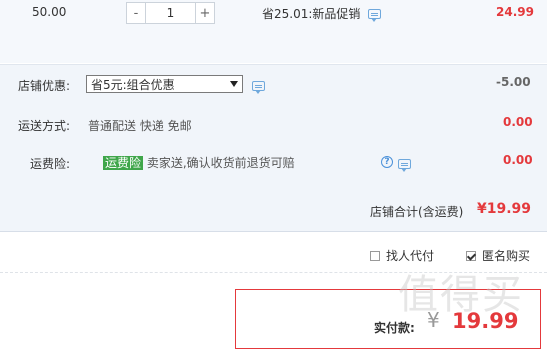 The image size is (547, 349). Describe the element at coordinates (518, 160) in the screenshot. I see `shipping-insurance-value: 0.00` at that location.